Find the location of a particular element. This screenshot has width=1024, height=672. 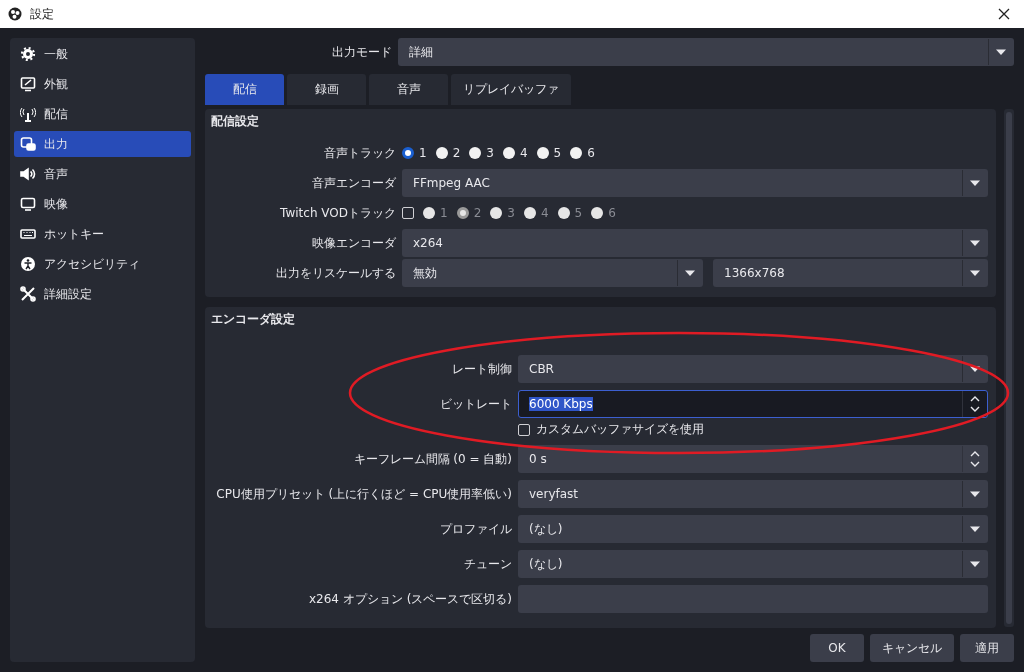

dialog-button: キャンセル is located at coordinates (912, 648).